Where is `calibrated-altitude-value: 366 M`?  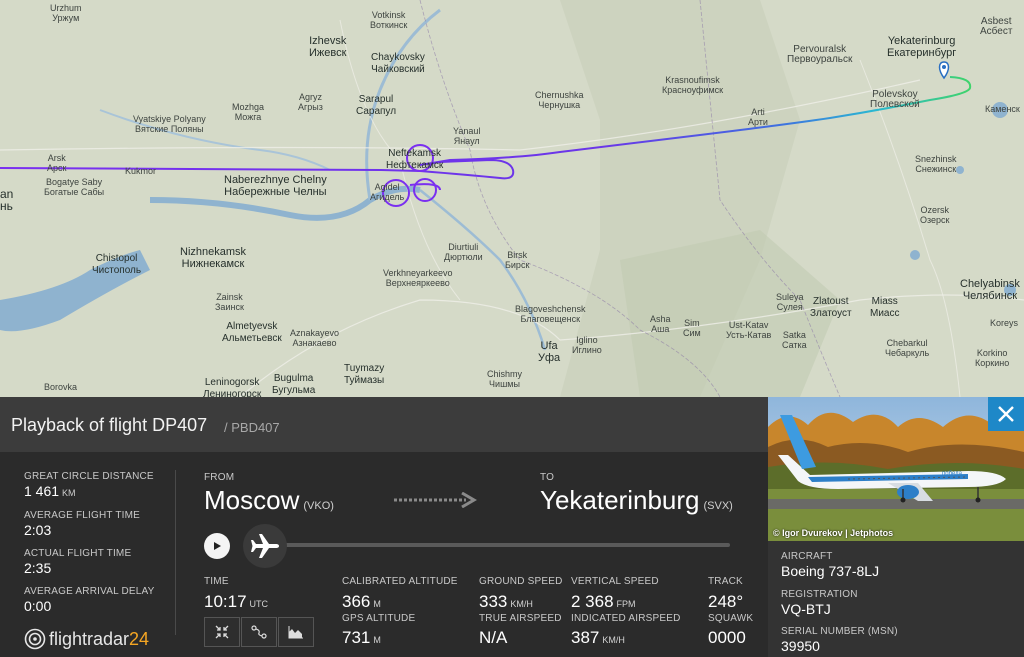 calibrated-altitude-value: 366 M is located at coordinates (361, 601).